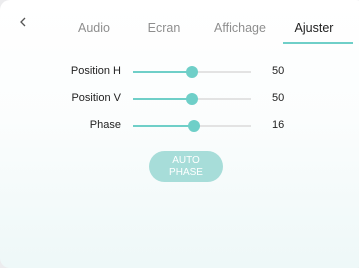 This screenshot has height=268, width=359. What do you see at coordinates (278, 125) in the screenshot?
I see `phase-value: 16` at bounding box center [278, 125].